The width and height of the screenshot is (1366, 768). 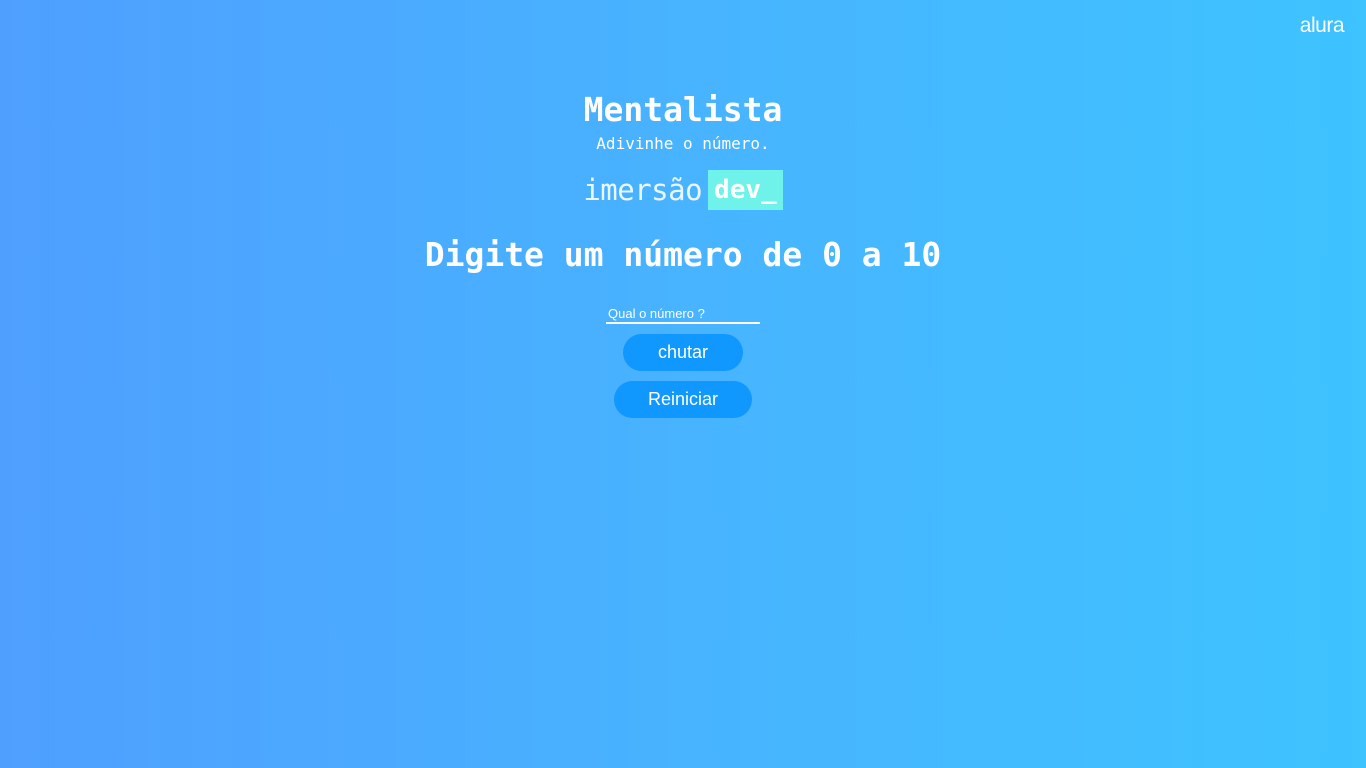 What do you see at coordinates (683, 254) in the screenshot?
I see `game-instruction: Digite um número de 0 a 10` at bounding box center [683, 254].